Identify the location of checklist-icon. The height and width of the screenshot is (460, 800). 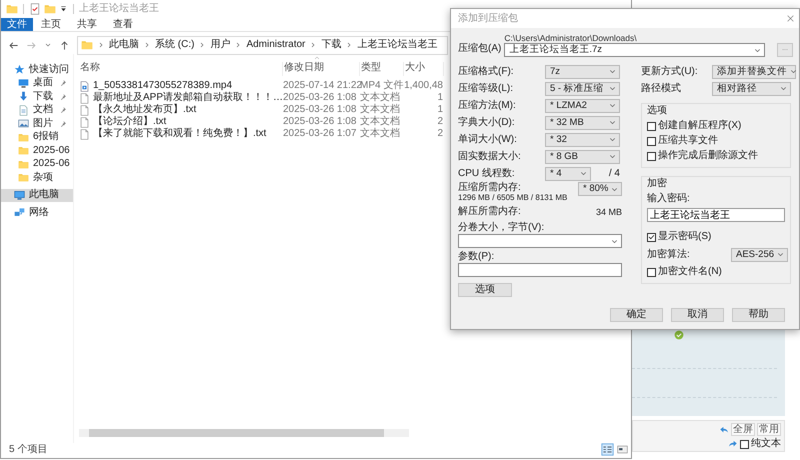
(35, 9).